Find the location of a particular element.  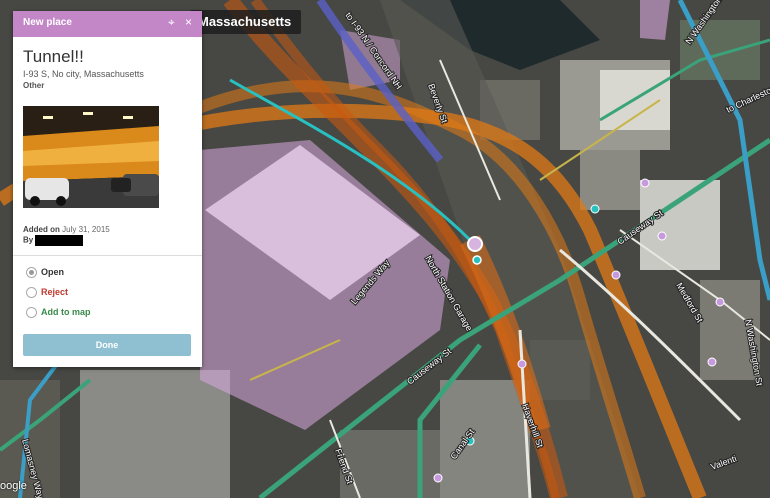

option-reject-label: Reject is located at coordinates (55, 292).